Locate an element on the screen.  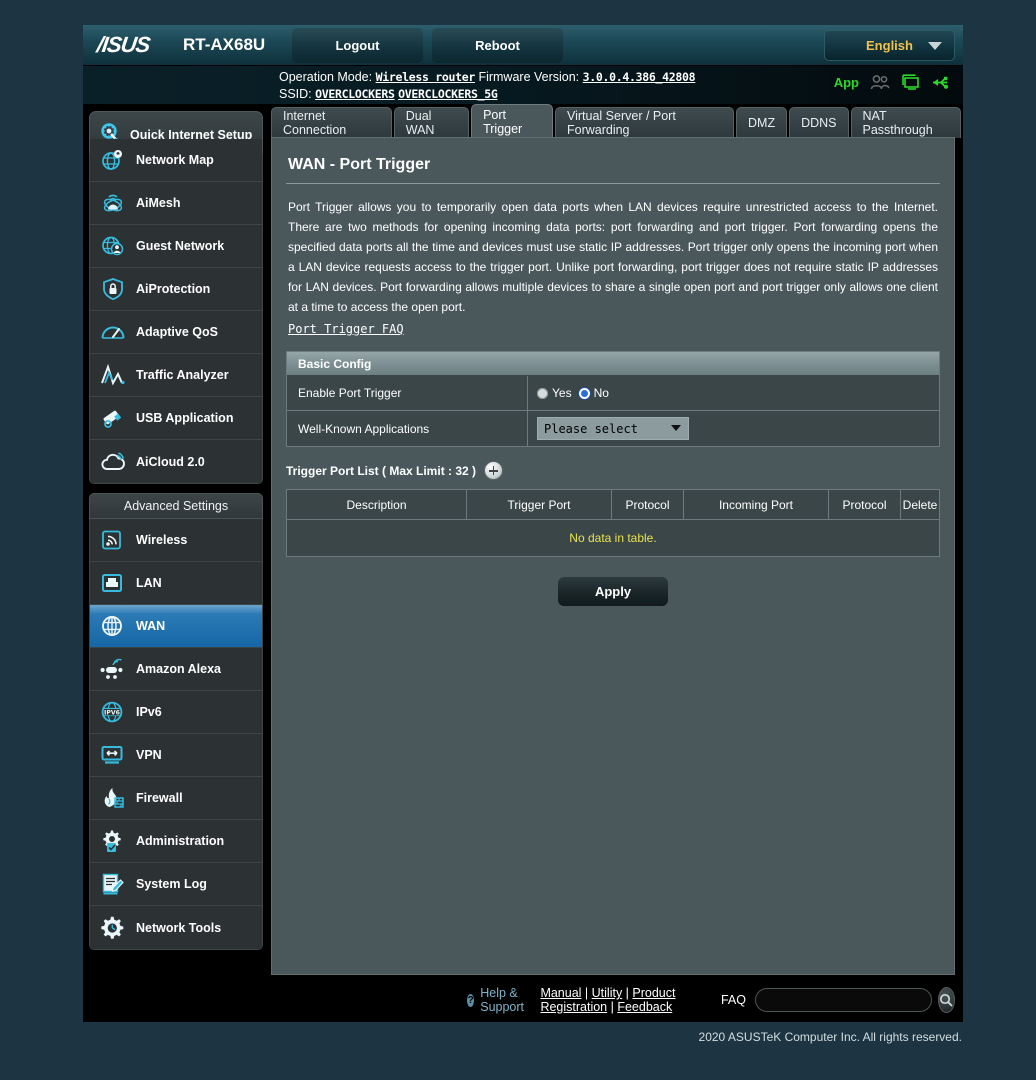
well-known-applications-row: Well-Known Applications Please select is located at coordinates (613, 428).